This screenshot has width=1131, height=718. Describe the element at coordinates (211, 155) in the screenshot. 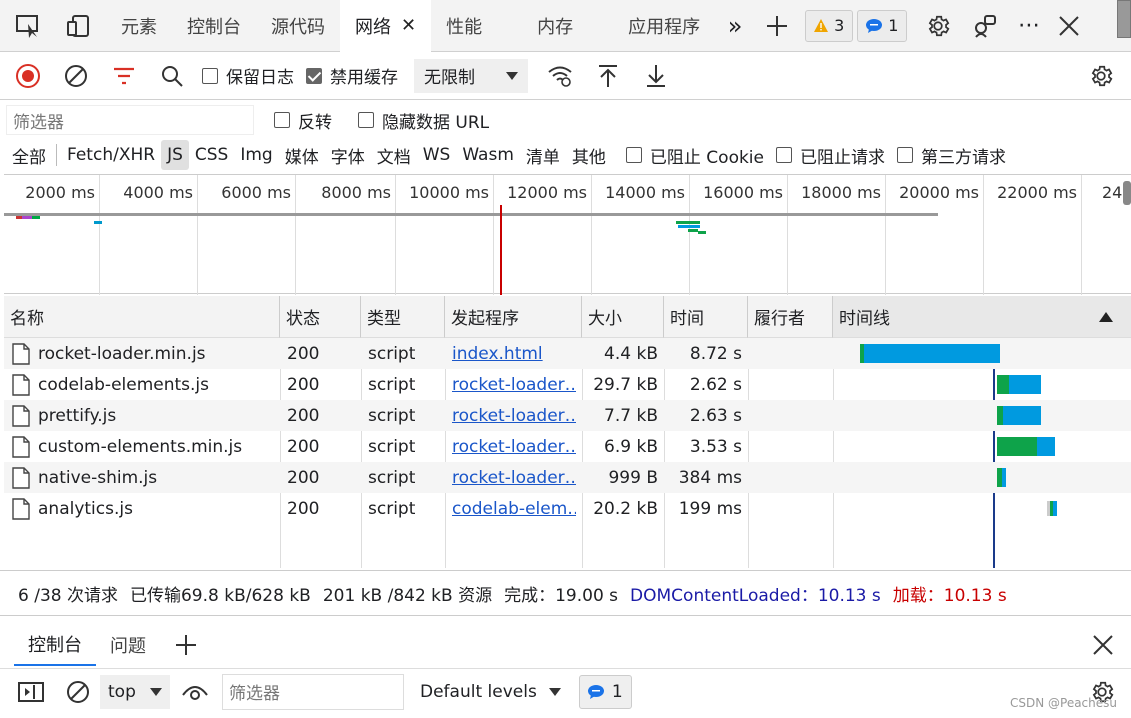

I see `type-css: CSS` at that location.